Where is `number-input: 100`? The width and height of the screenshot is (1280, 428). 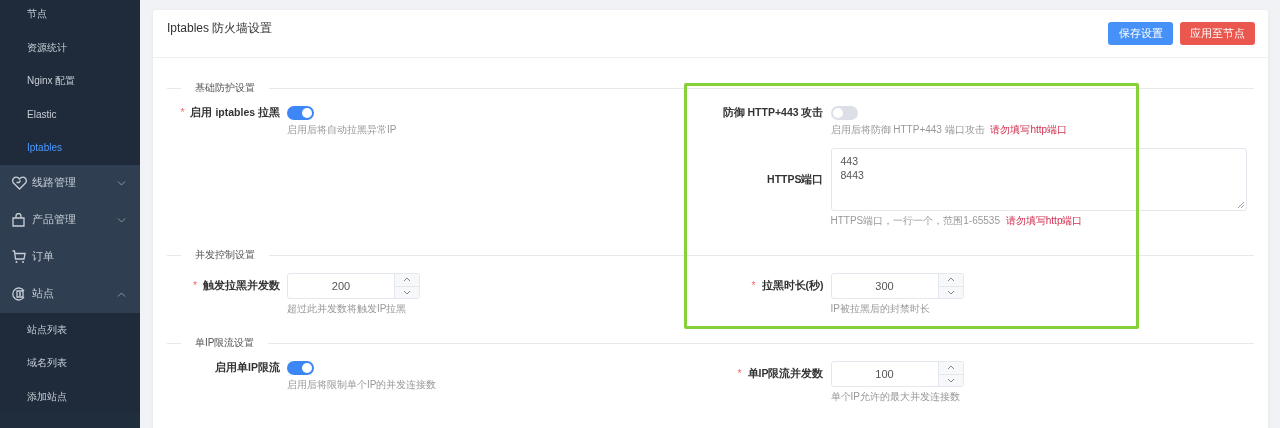
number-input: 100 is located at coordinates (897, 374).